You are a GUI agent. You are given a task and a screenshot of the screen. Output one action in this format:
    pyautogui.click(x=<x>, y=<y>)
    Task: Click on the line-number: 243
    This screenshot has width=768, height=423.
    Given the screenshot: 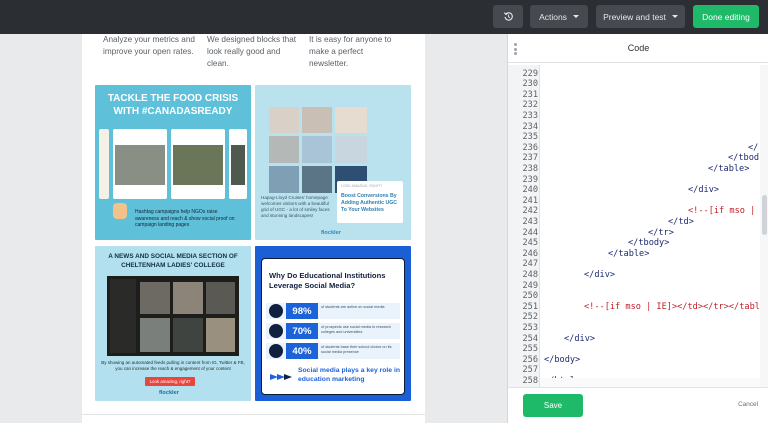 What is the action you would take?
    pyautogui.click(x=530, y=221)
    